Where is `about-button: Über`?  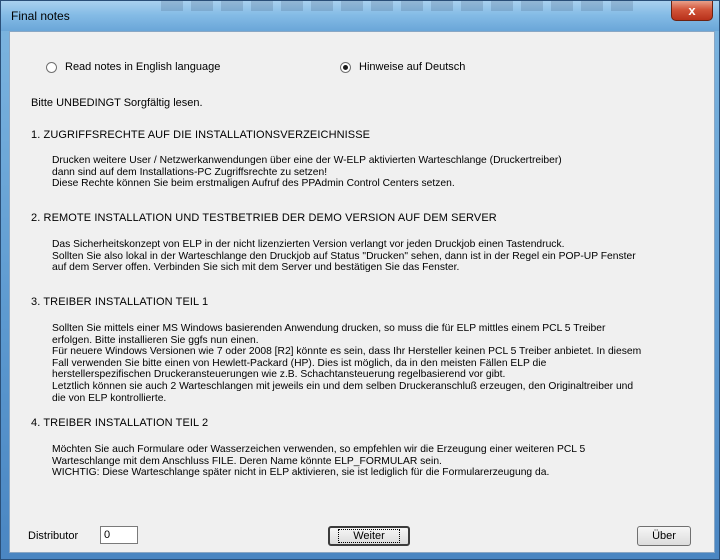 about-button: Über is located at coordinates (664, 536).